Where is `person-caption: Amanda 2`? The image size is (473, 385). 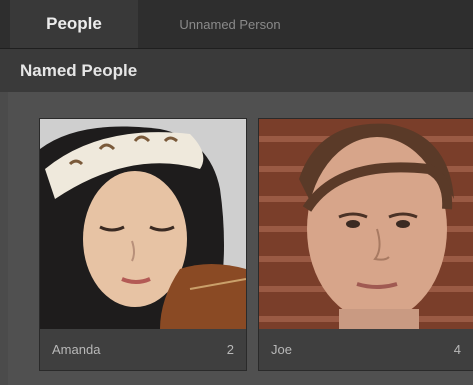
person-caption: Amanda 2 is located at coordinates (143, 349).